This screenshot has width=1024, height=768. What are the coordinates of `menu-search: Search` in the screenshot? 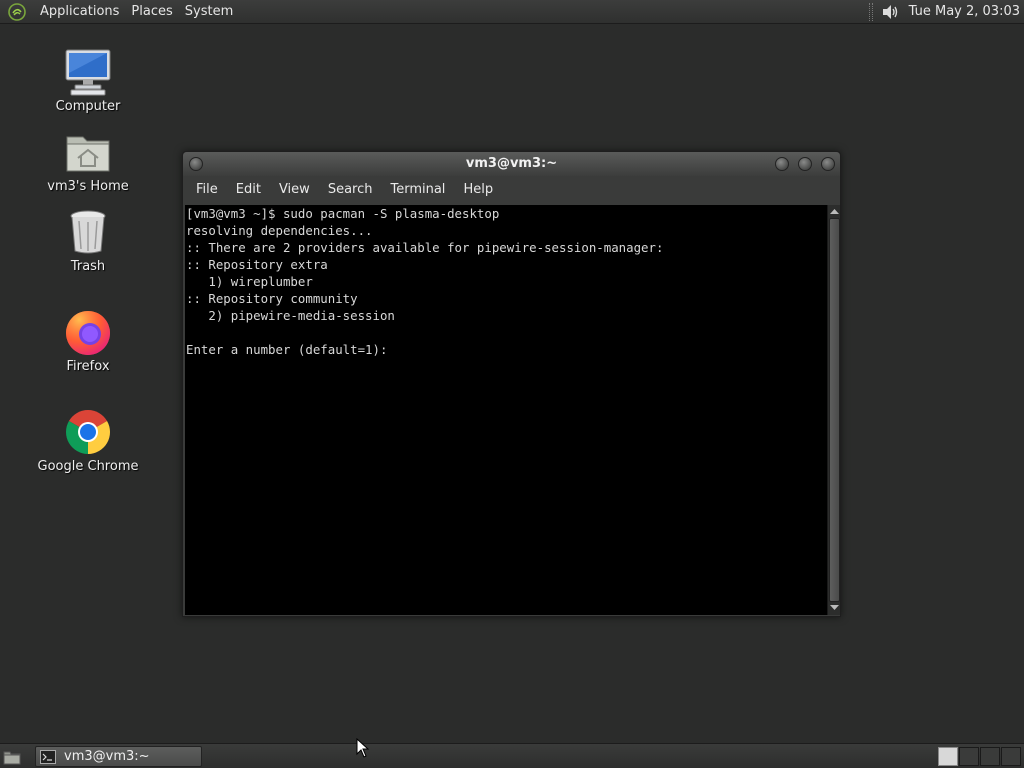 It's located at (350, 190).